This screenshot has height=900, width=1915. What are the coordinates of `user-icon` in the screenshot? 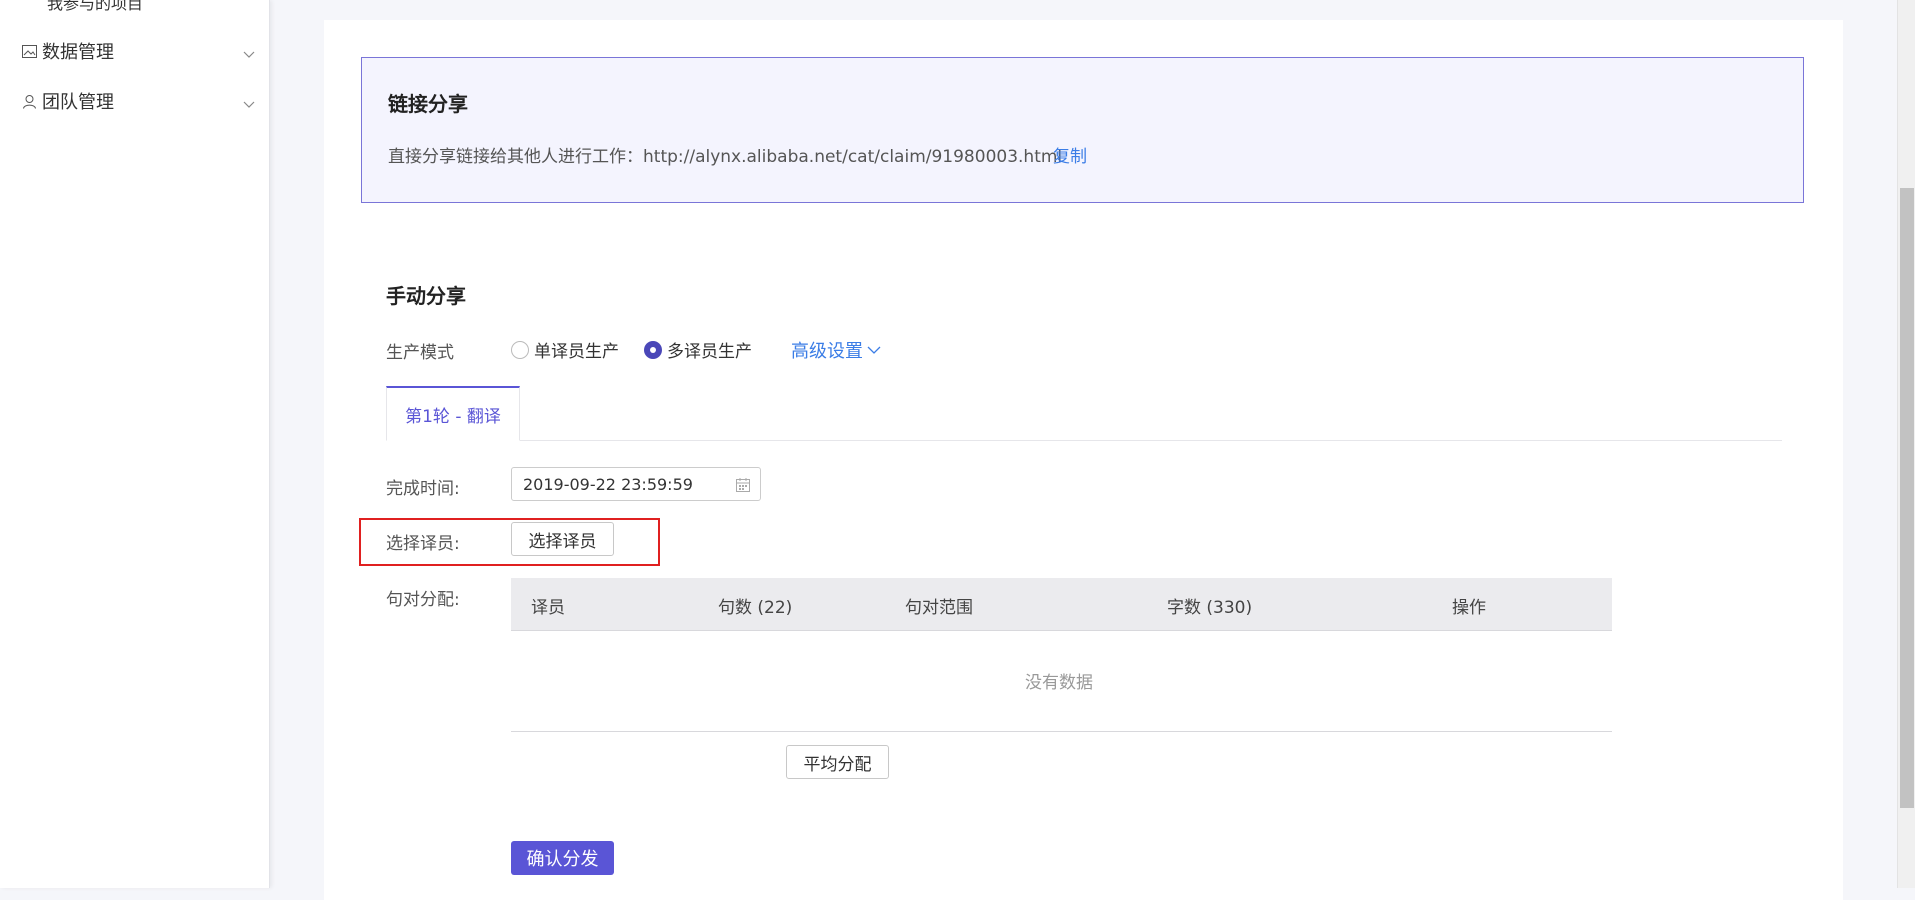 It's located at (30, 101).